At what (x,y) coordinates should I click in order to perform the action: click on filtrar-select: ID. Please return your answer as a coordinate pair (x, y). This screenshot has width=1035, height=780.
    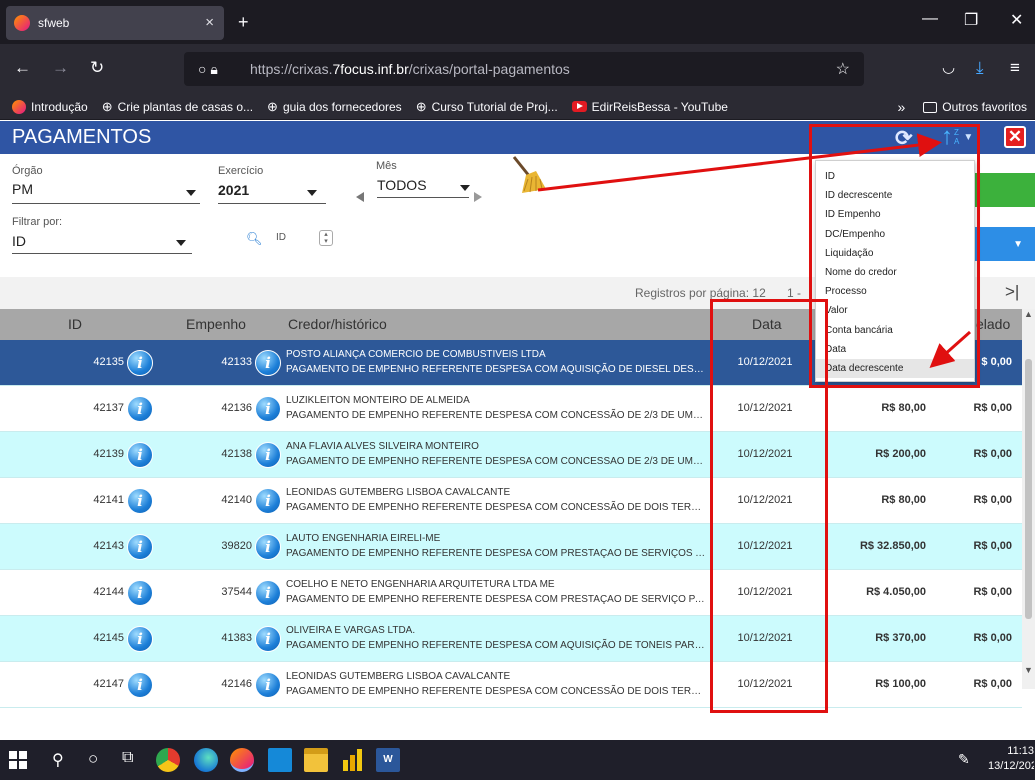
    Looking at the image, I should click on (19, 241).